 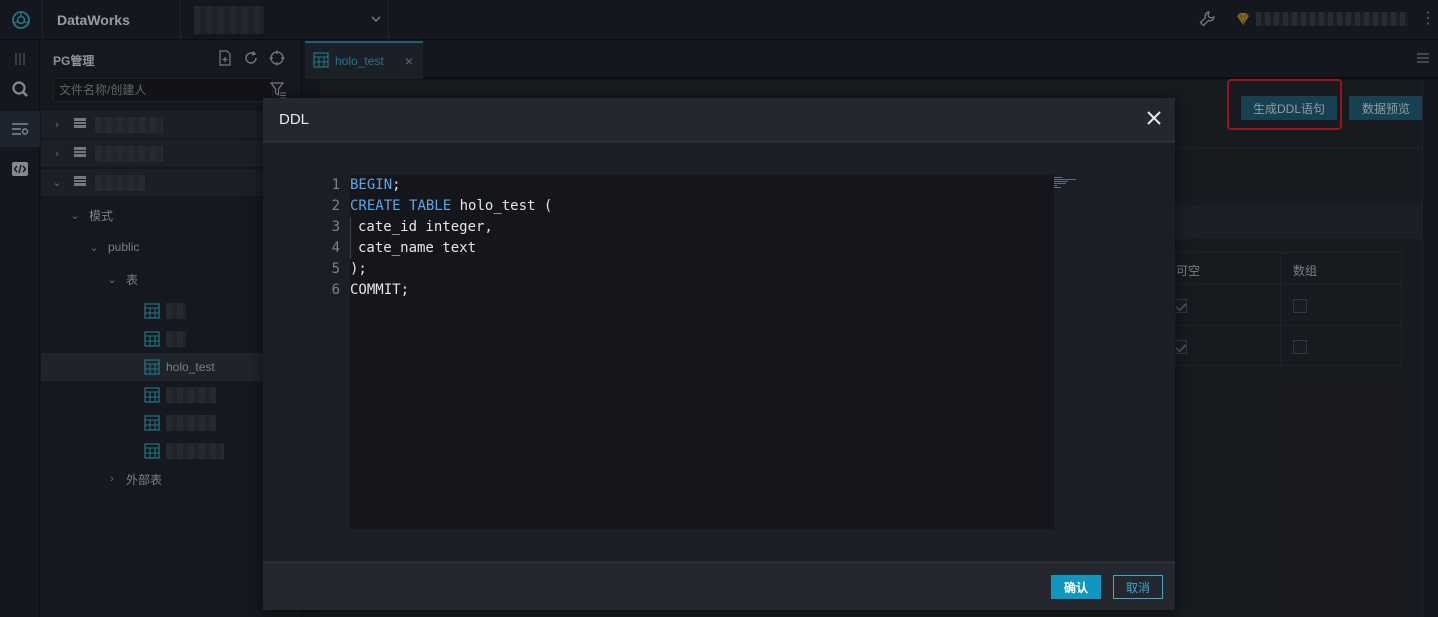 What do you see at coordinates (719, 120) in the screenshot?
I see `dialog-header: DDL` at bounding box center [719, 120].